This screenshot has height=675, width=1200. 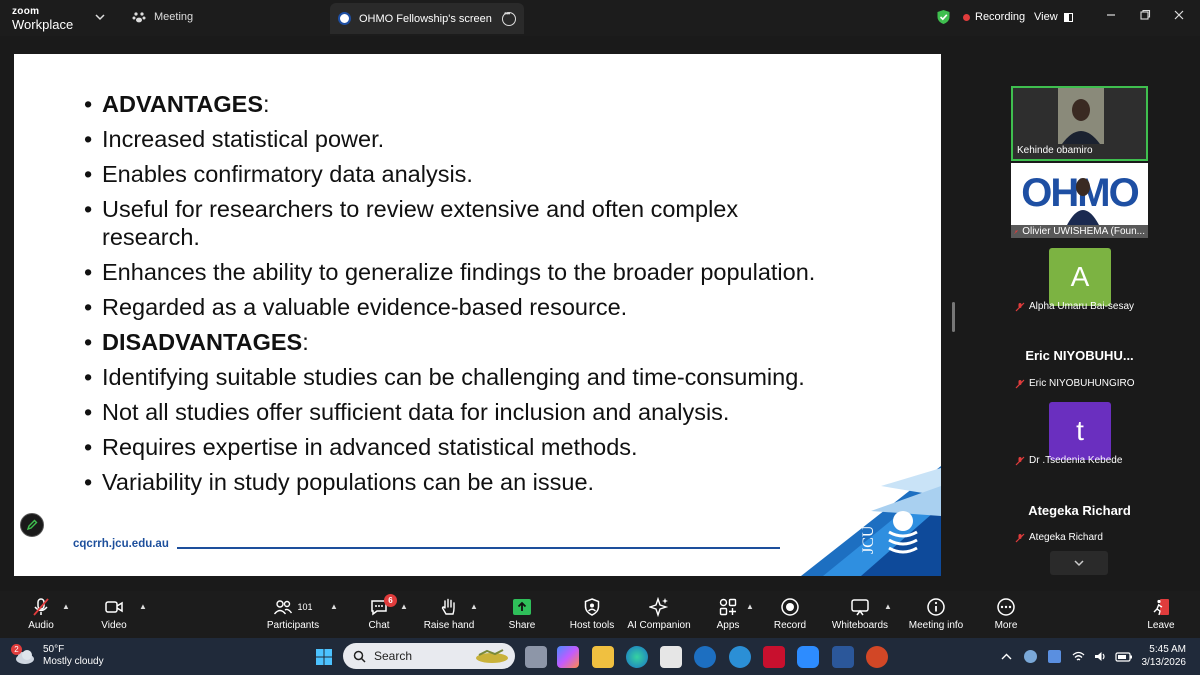 I want to click on apps-grid-icon, so click(x=728, y=607).